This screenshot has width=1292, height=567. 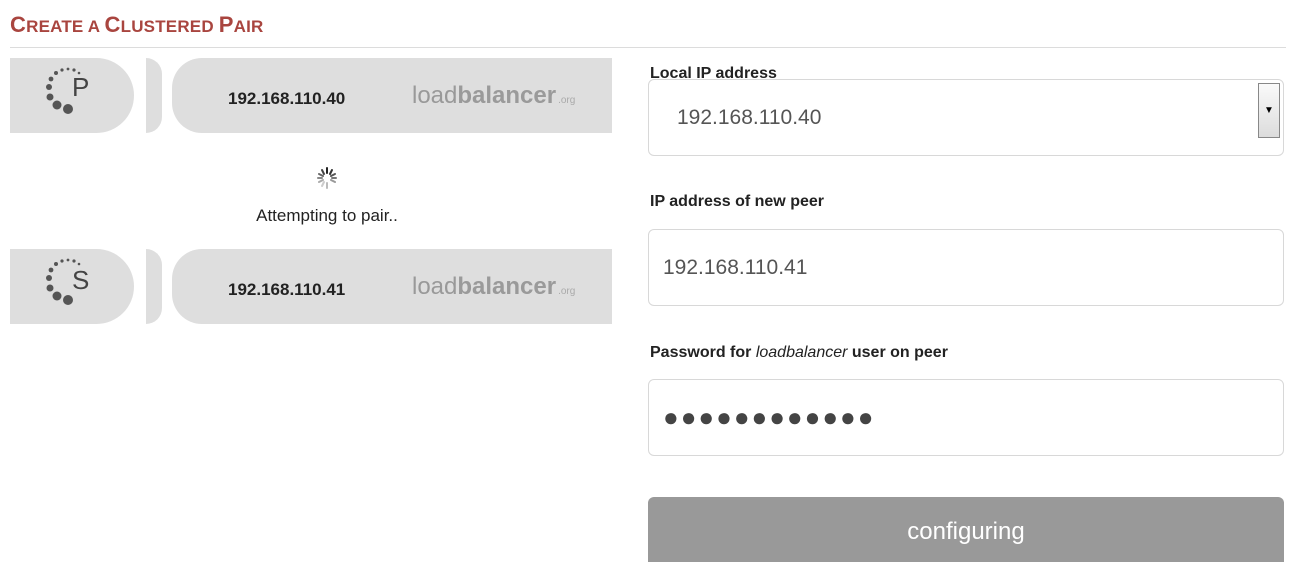 What do you see at coordinates (648, 47) in the screenshot?
I see `title-divider` at bounding box center [648, 47].